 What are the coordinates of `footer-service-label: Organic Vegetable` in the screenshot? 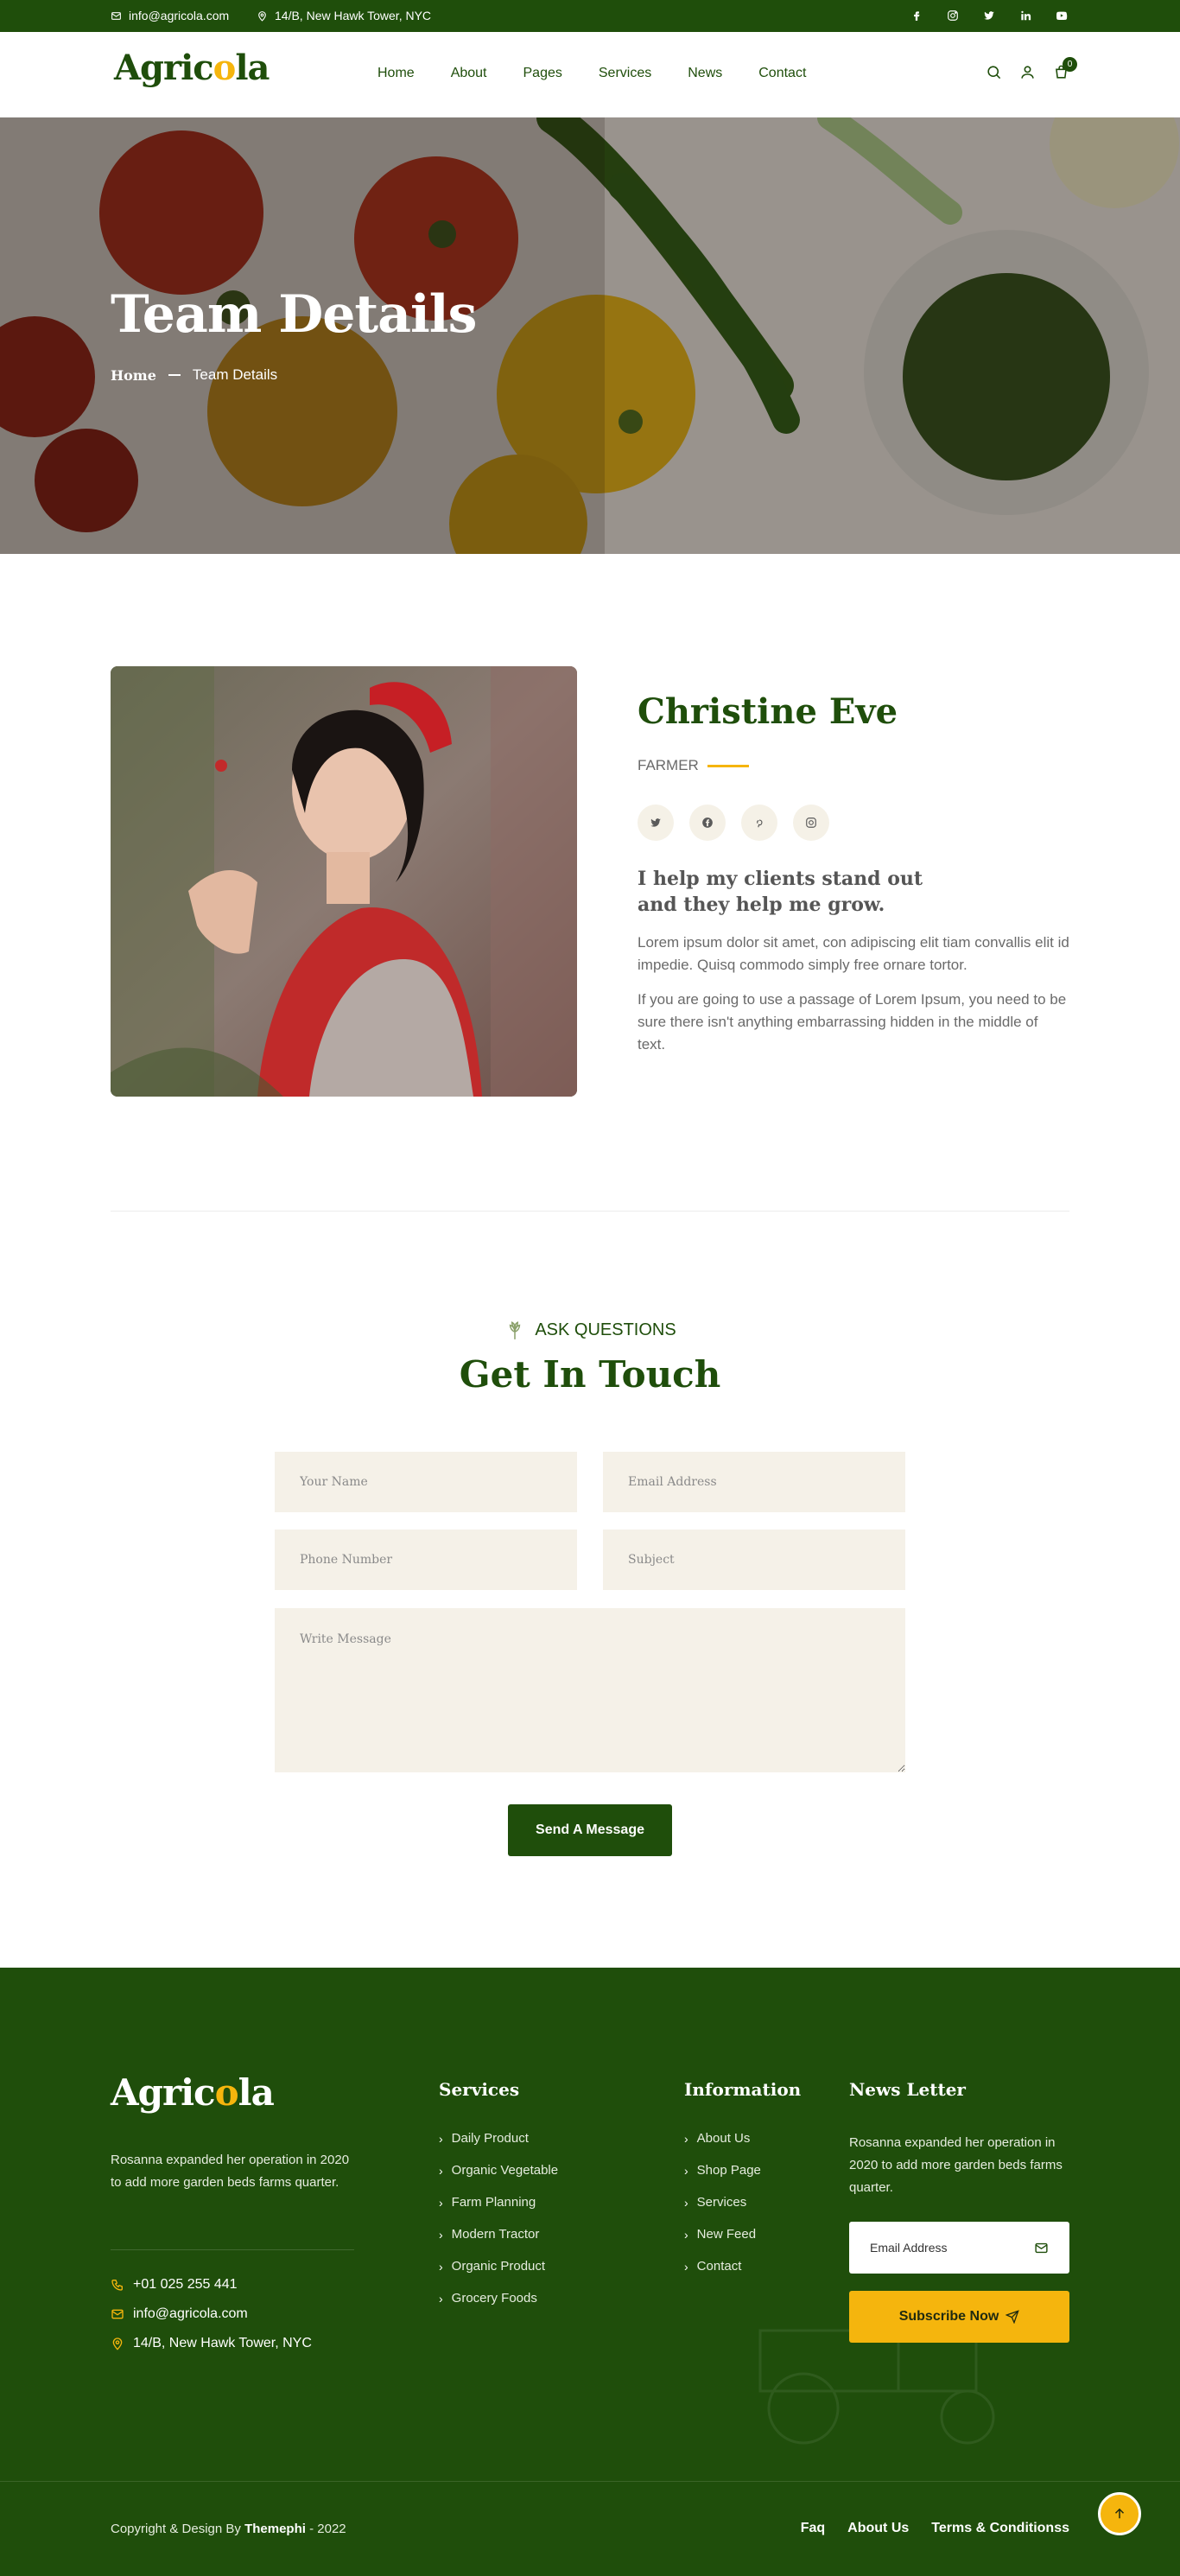 It's located at (505, 2170).